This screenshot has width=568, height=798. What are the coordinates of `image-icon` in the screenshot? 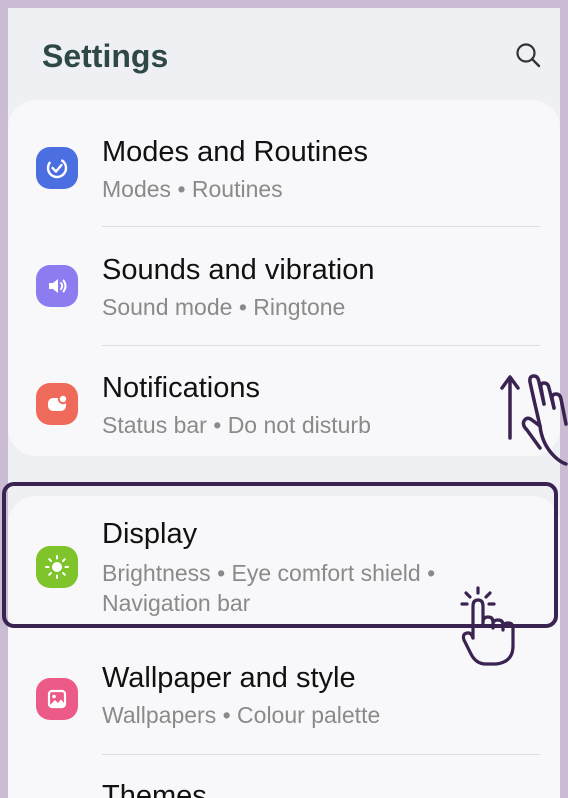 It's located at (57, 699).